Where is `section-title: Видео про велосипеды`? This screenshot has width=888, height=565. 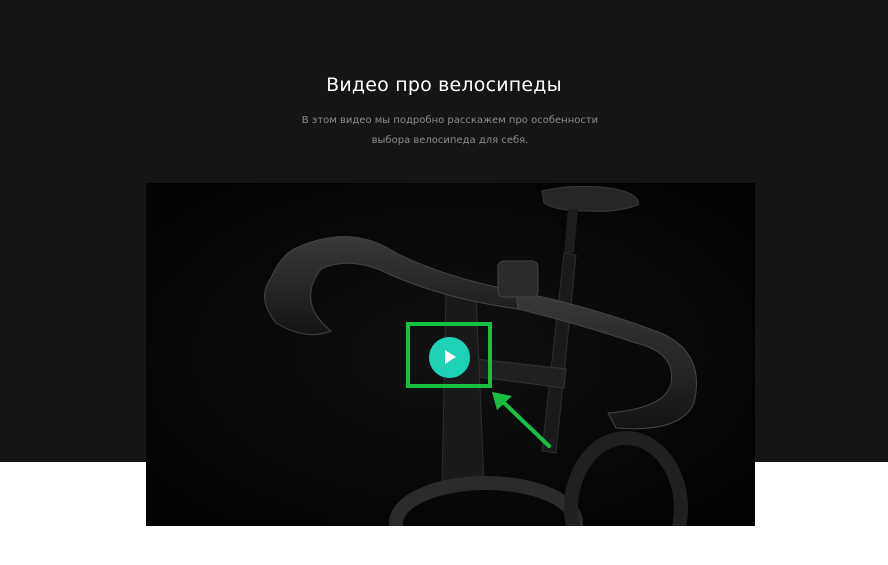 section-title: Видео про велосипеды is located at coordinates (444, 85).